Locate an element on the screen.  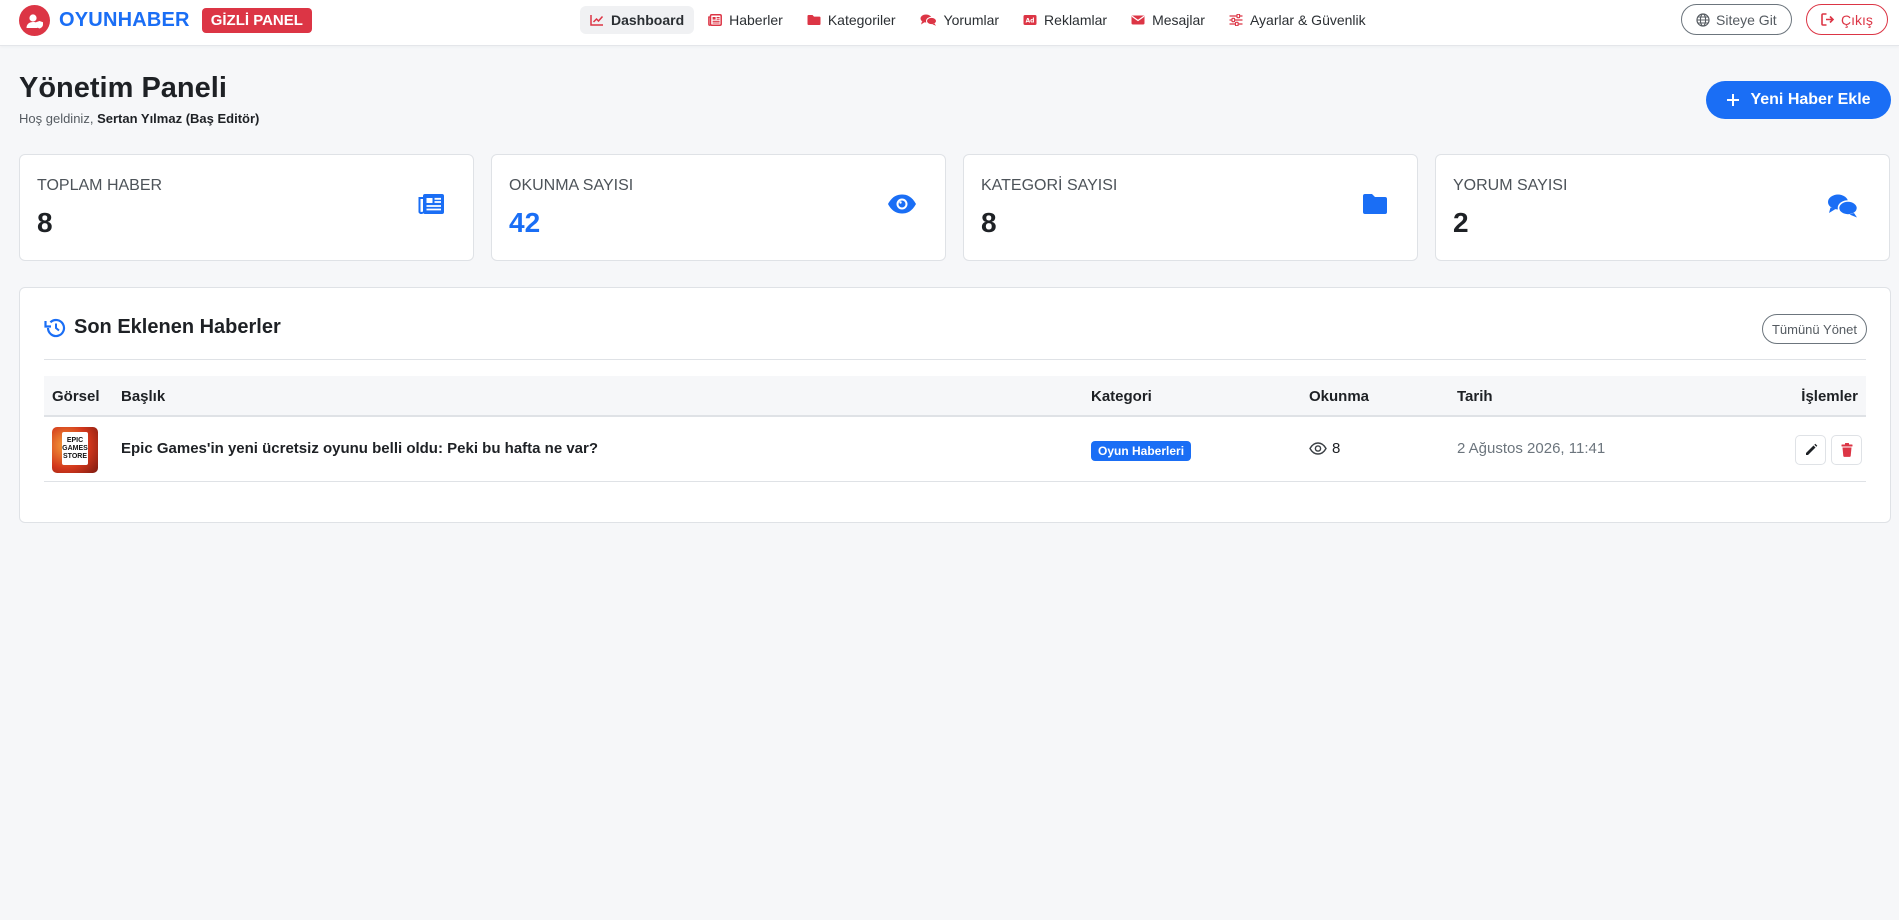
stat-value: 2 is located at coordinates (1461, 222).